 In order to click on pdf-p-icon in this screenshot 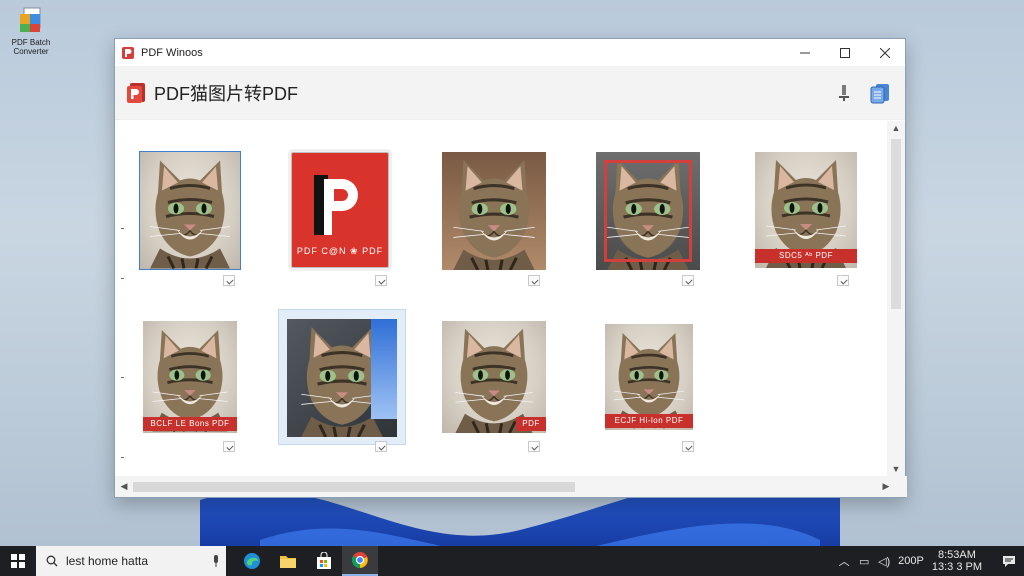, I will do `click(336, 205)`.